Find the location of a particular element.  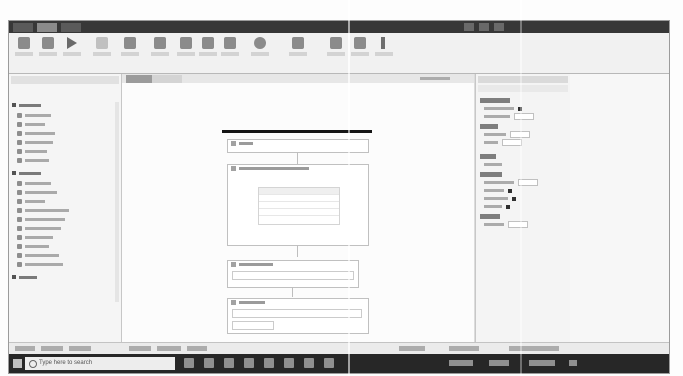

publish-button is located at coordinates (384, 52).